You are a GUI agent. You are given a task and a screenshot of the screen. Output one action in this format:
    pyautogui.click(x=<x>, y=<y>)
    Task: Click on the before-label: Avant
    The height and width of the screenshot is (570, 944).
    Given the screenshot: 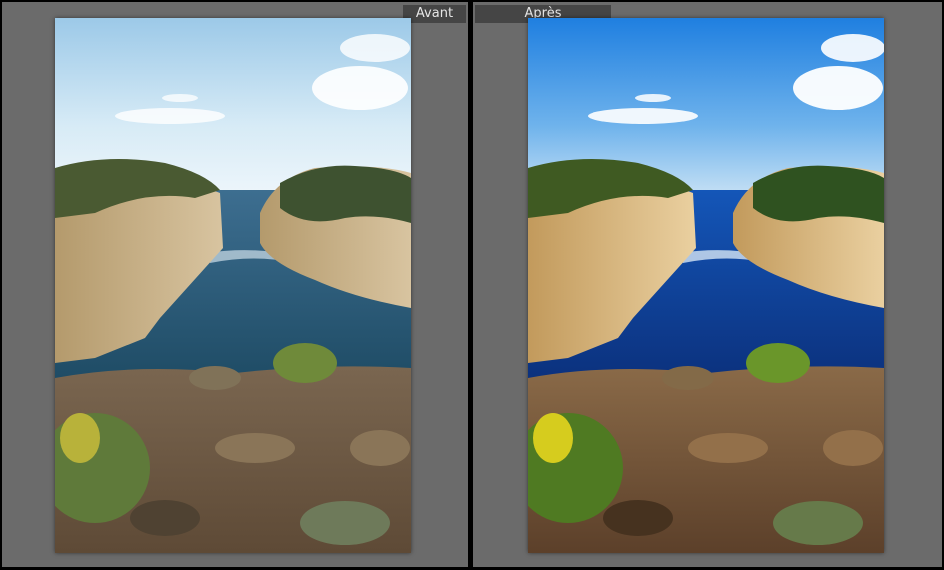 What is the action you would take?
    pyautogui.click(x=434, y=14)
    